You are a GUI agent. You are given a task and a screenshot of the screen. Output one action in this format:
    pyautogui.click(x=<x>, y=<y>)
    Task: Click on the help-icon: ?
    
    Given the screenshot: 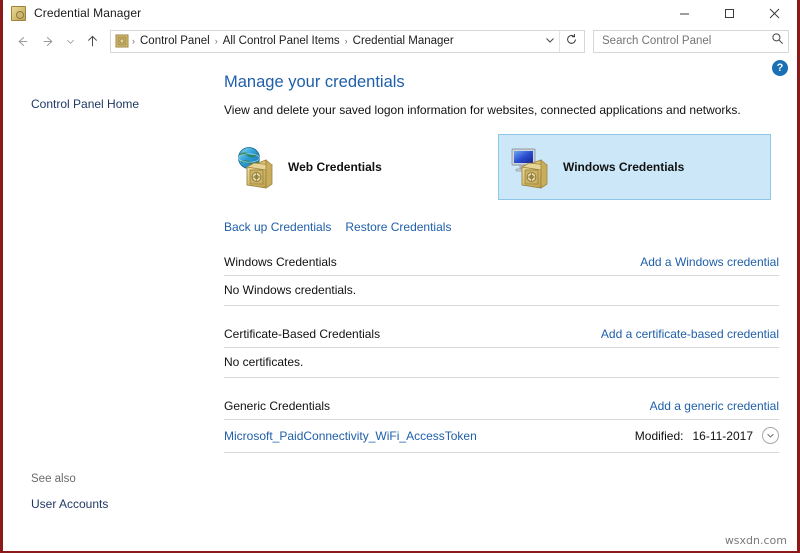 What is the action you would take?
    pyautogui.click(x=780, y=68)
    